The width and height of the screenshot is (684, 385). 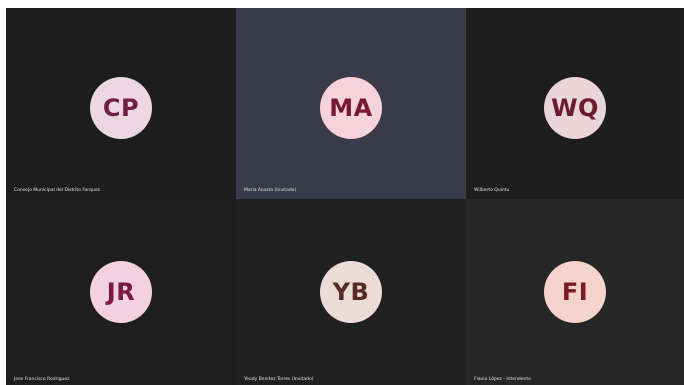 I want to click on participant-avatar: YB, so click(x=351, y=292).